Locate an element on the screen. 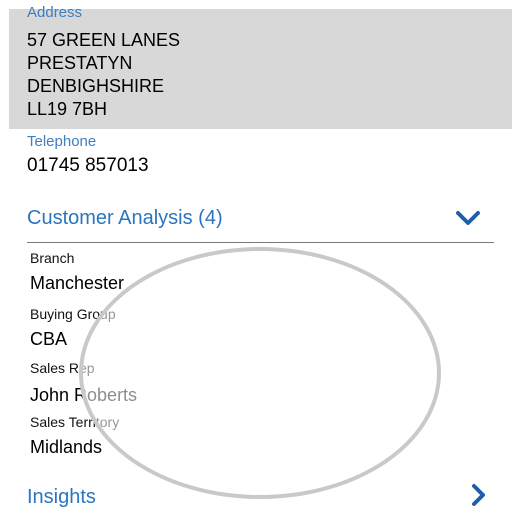 Image resolution: width=512 pixels, height=521 pixels. branch-label: Branch is located at coordinates (52, 258).